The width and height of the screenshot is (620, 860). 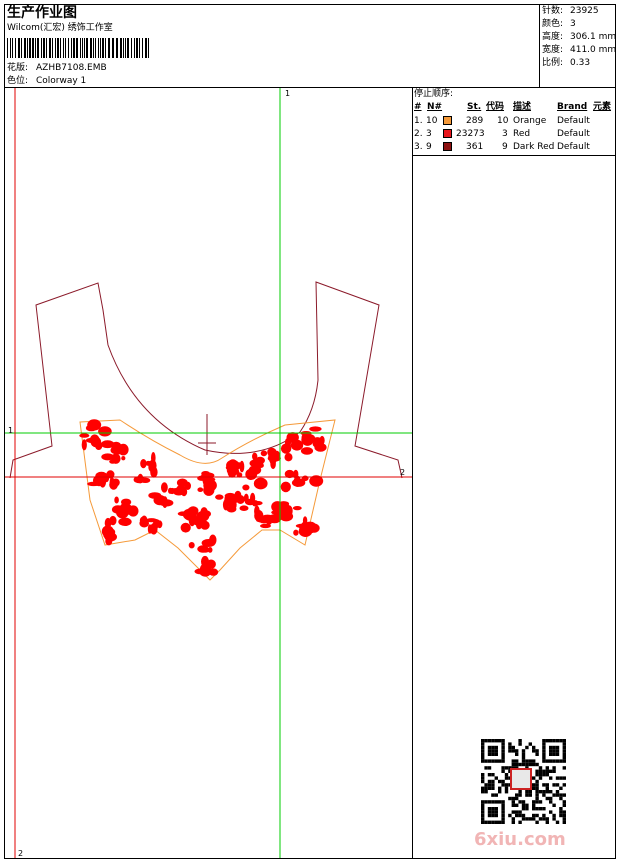 What do you see at coordinates (288, 93) in the screenshot?
I see `guide-marker-top: 1` at bounding box center [288, 93].